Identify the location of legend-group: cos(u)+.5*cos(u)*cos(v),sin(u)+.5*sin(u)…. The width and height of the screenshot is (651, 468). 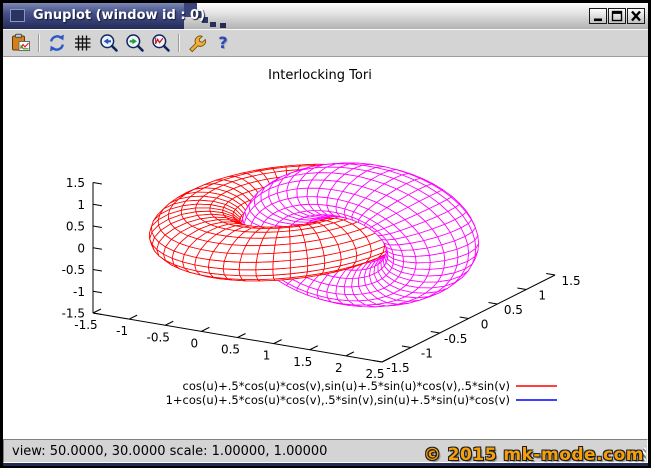
(361, 393).